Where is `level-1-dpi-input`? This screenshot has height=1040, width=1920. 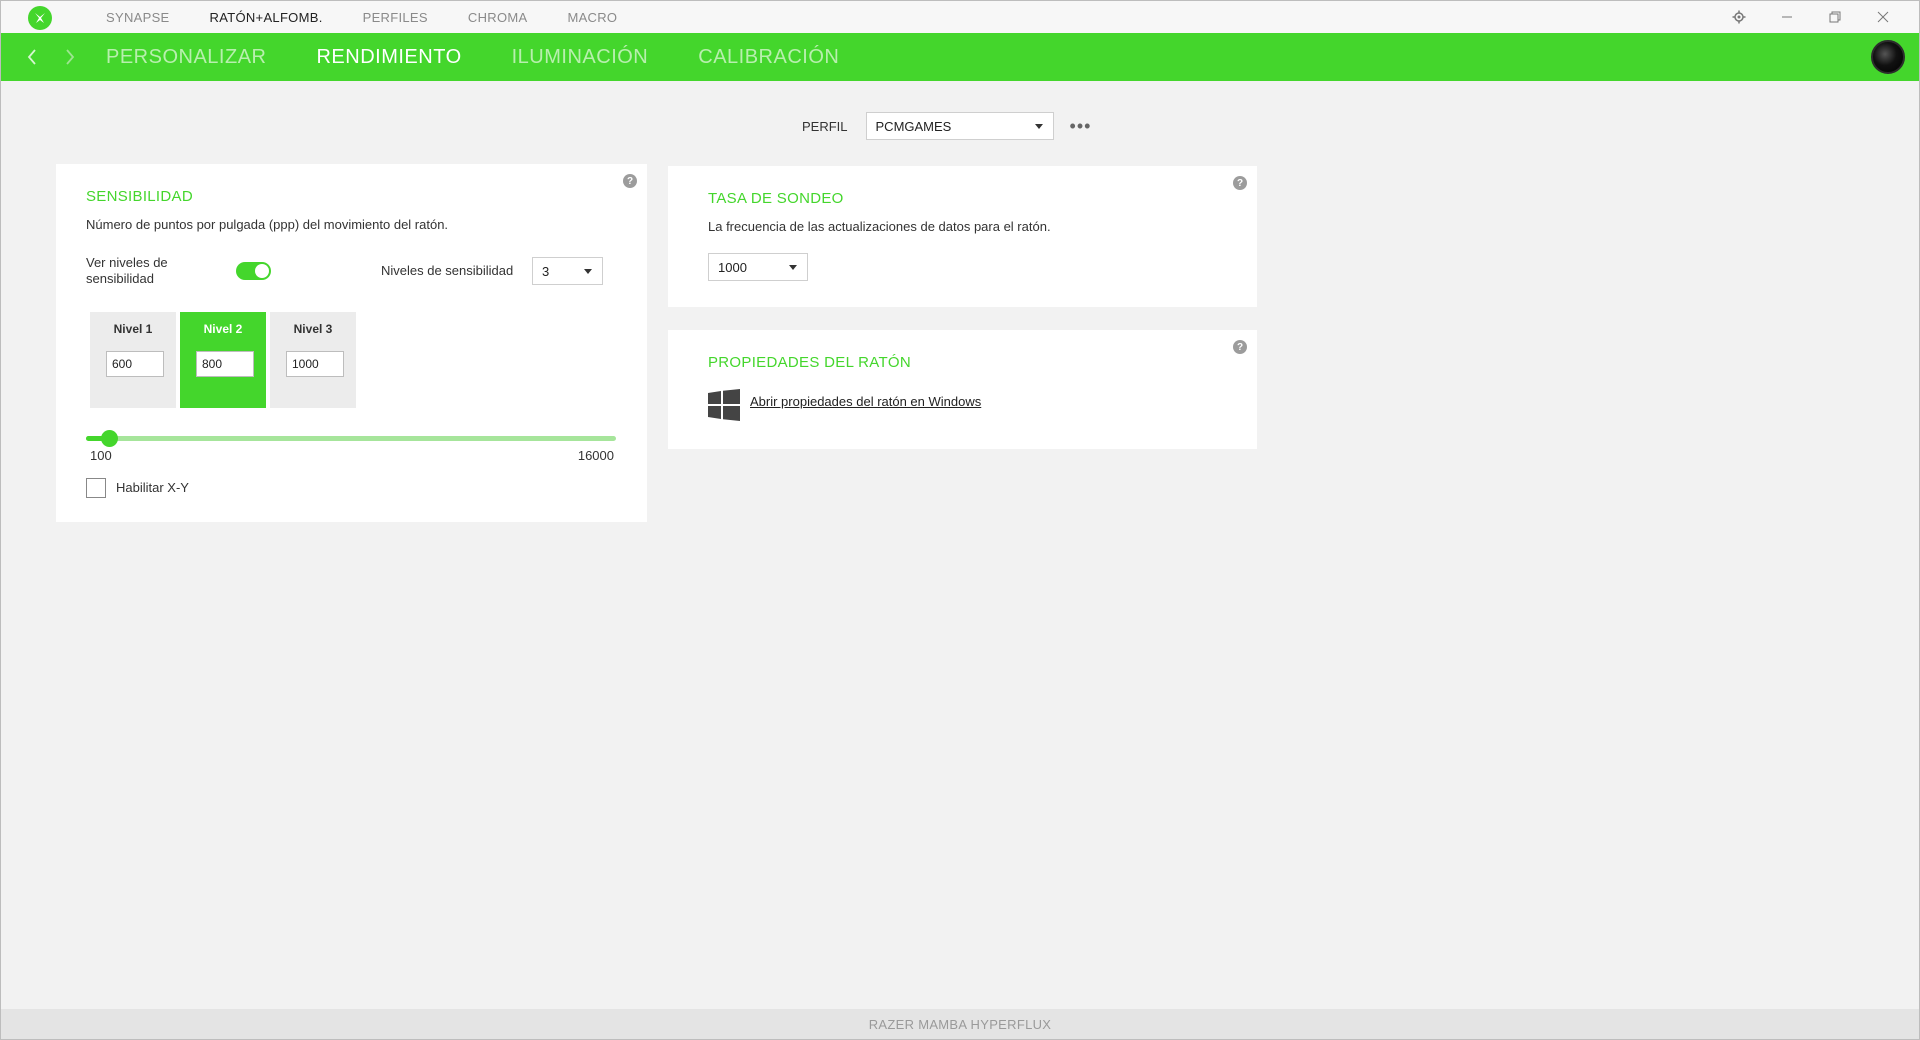 level-1-dpi-input is located at coordinates (135, 364).